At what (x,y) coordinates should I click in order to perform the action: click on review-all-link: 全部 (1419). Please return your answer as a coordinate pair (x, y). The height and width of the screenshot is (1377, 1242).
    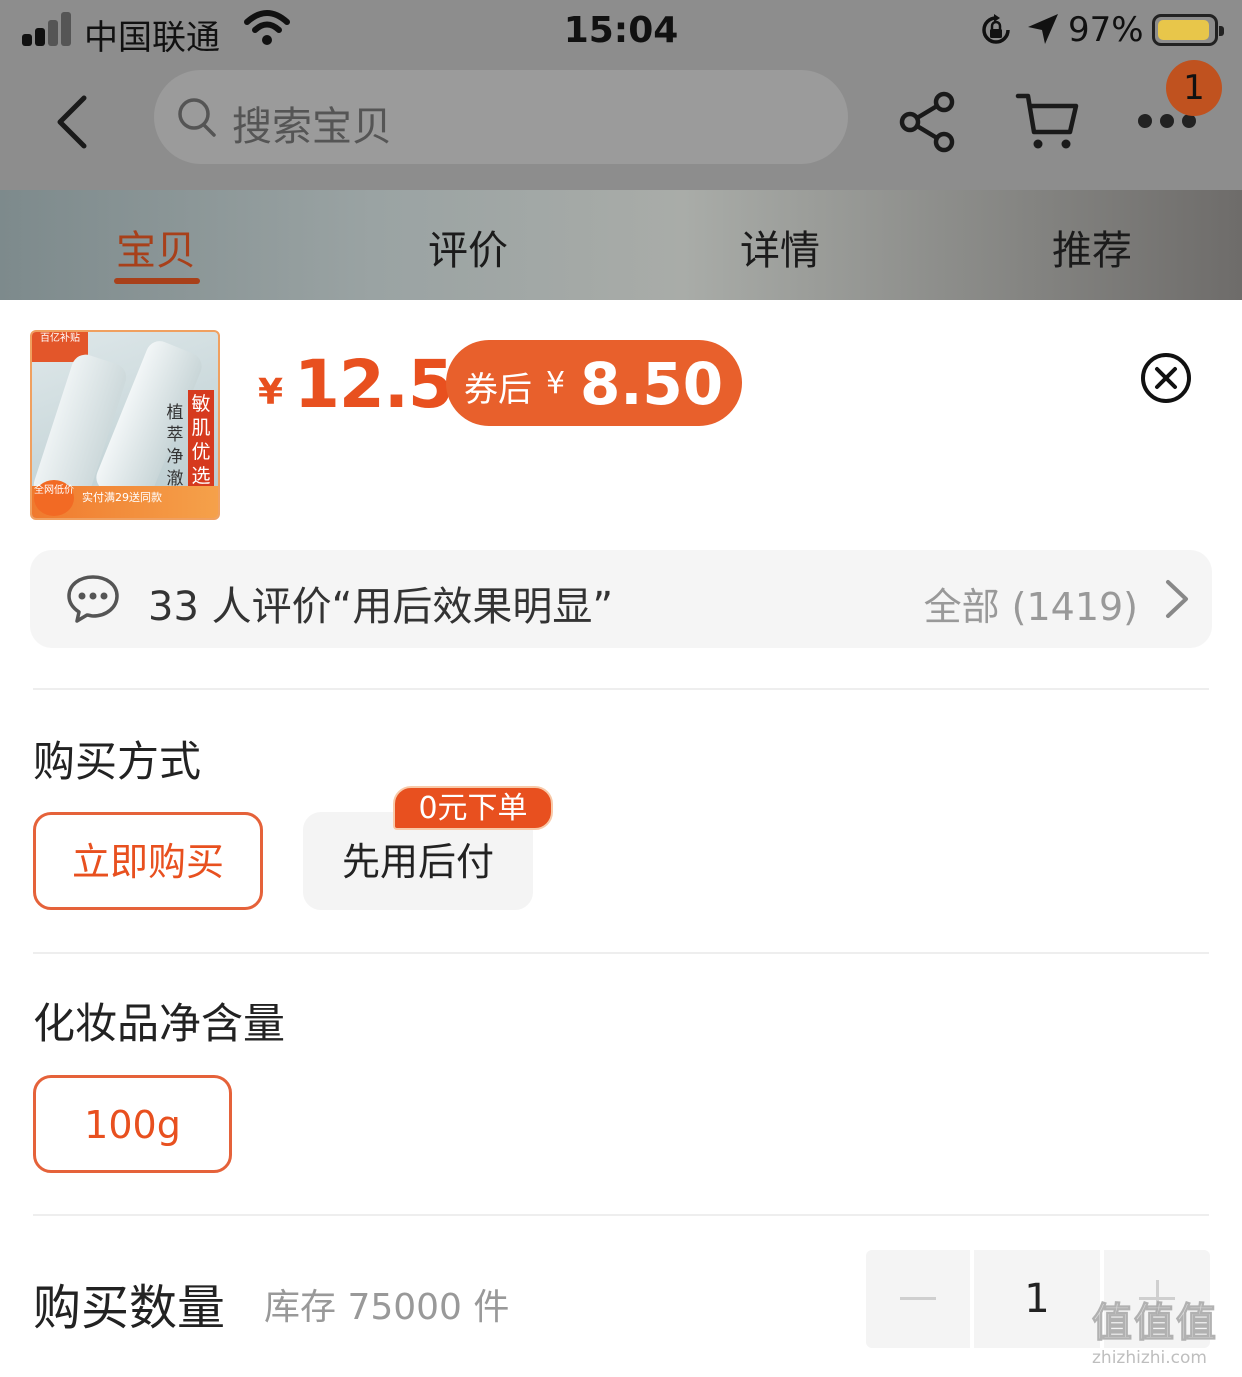
    Looking at the image, I should click on (1031, 603).